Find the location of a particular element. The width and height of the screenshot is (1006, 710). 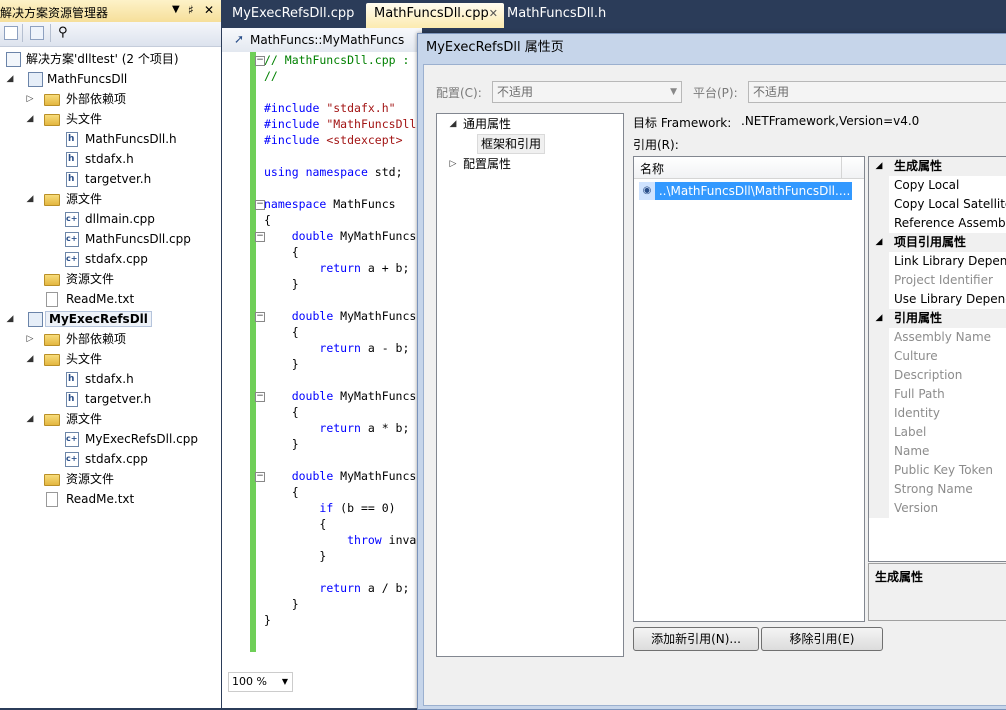

property-row: Use Library Depend is located at coordinates (937, 299).